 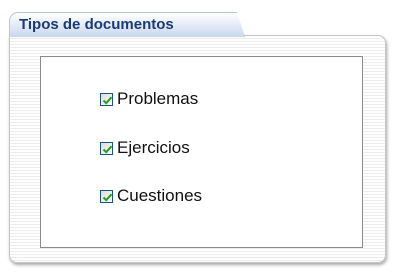 I want to click on ejercicios-checkbox, so click(x=106, y=148).